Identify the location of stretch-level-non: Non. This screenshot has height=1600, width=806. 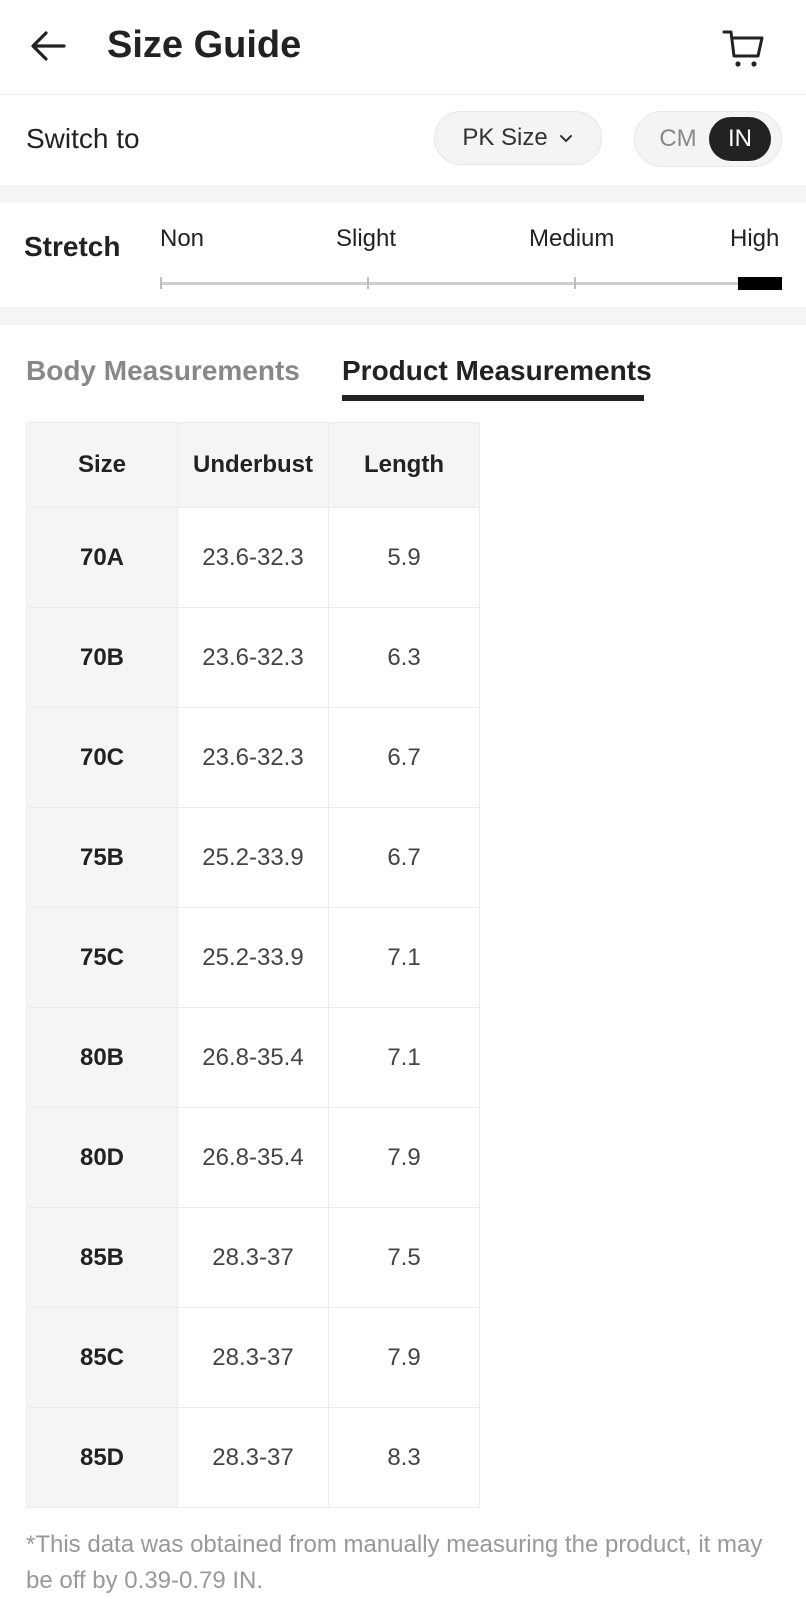
(182, 238).